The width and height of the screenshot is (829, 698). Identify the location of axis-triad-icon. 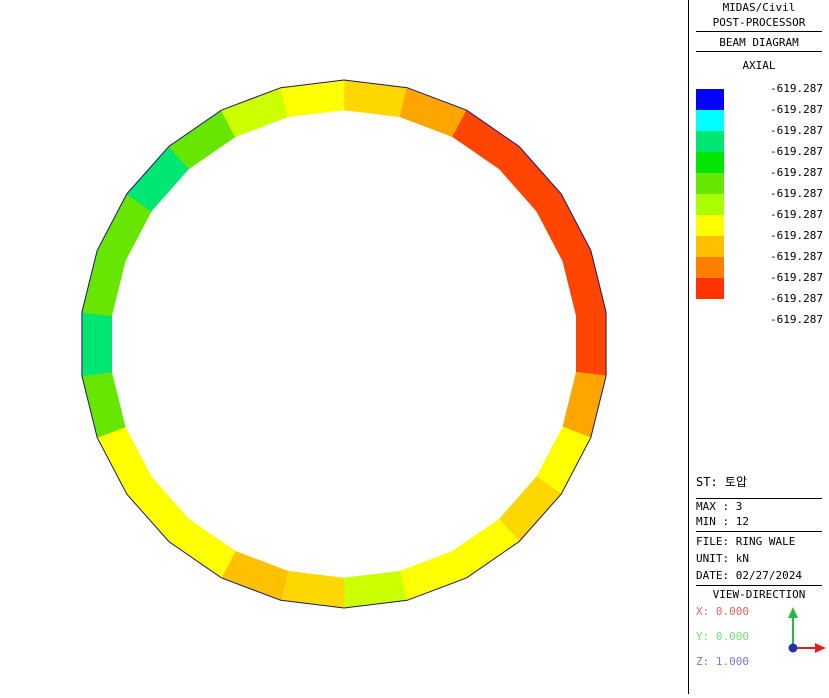
(807, 630).